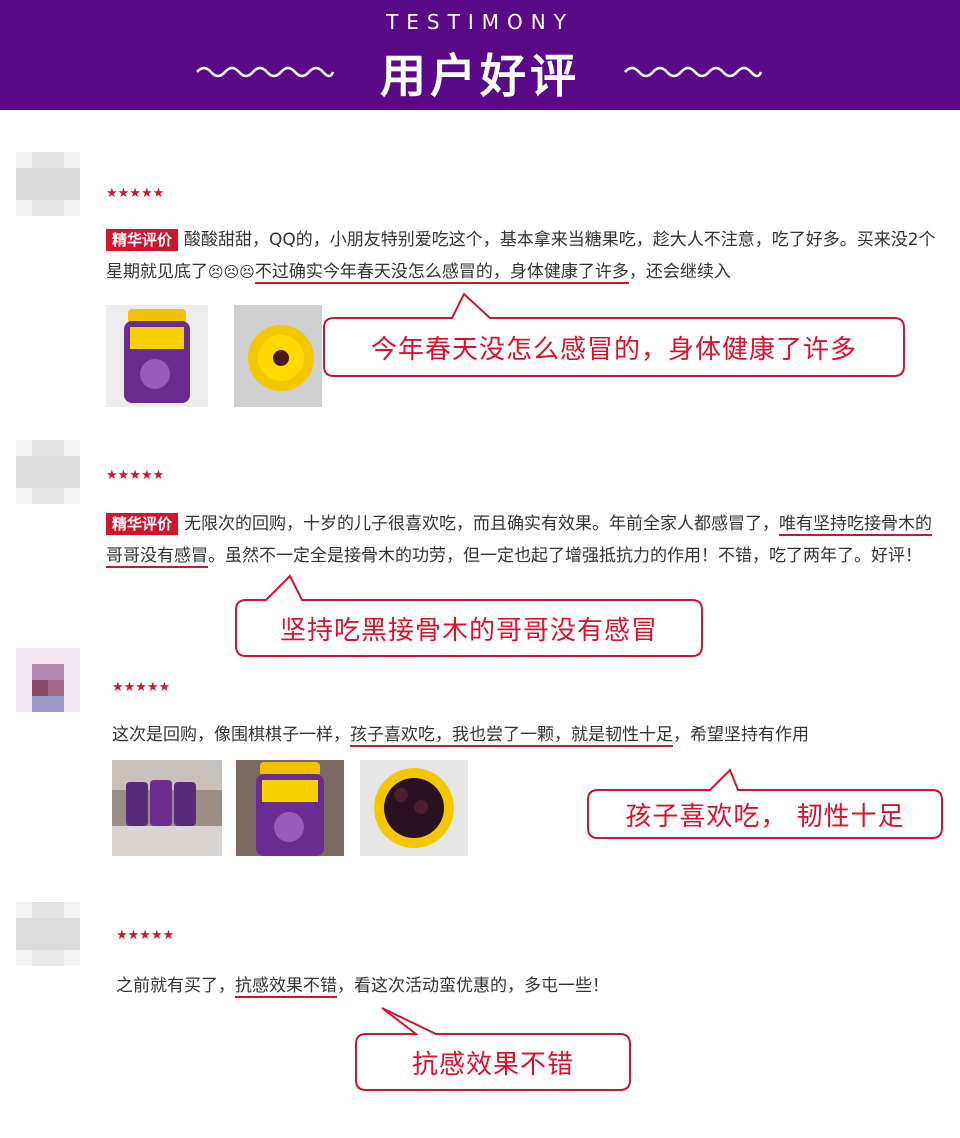  What do you see at coordinates (441, 273) in the screenshot?
I see `highlighted-text: 不过确实今年春天没怎么感冒的，身体健康了许多` at bounding box center [441, 273].